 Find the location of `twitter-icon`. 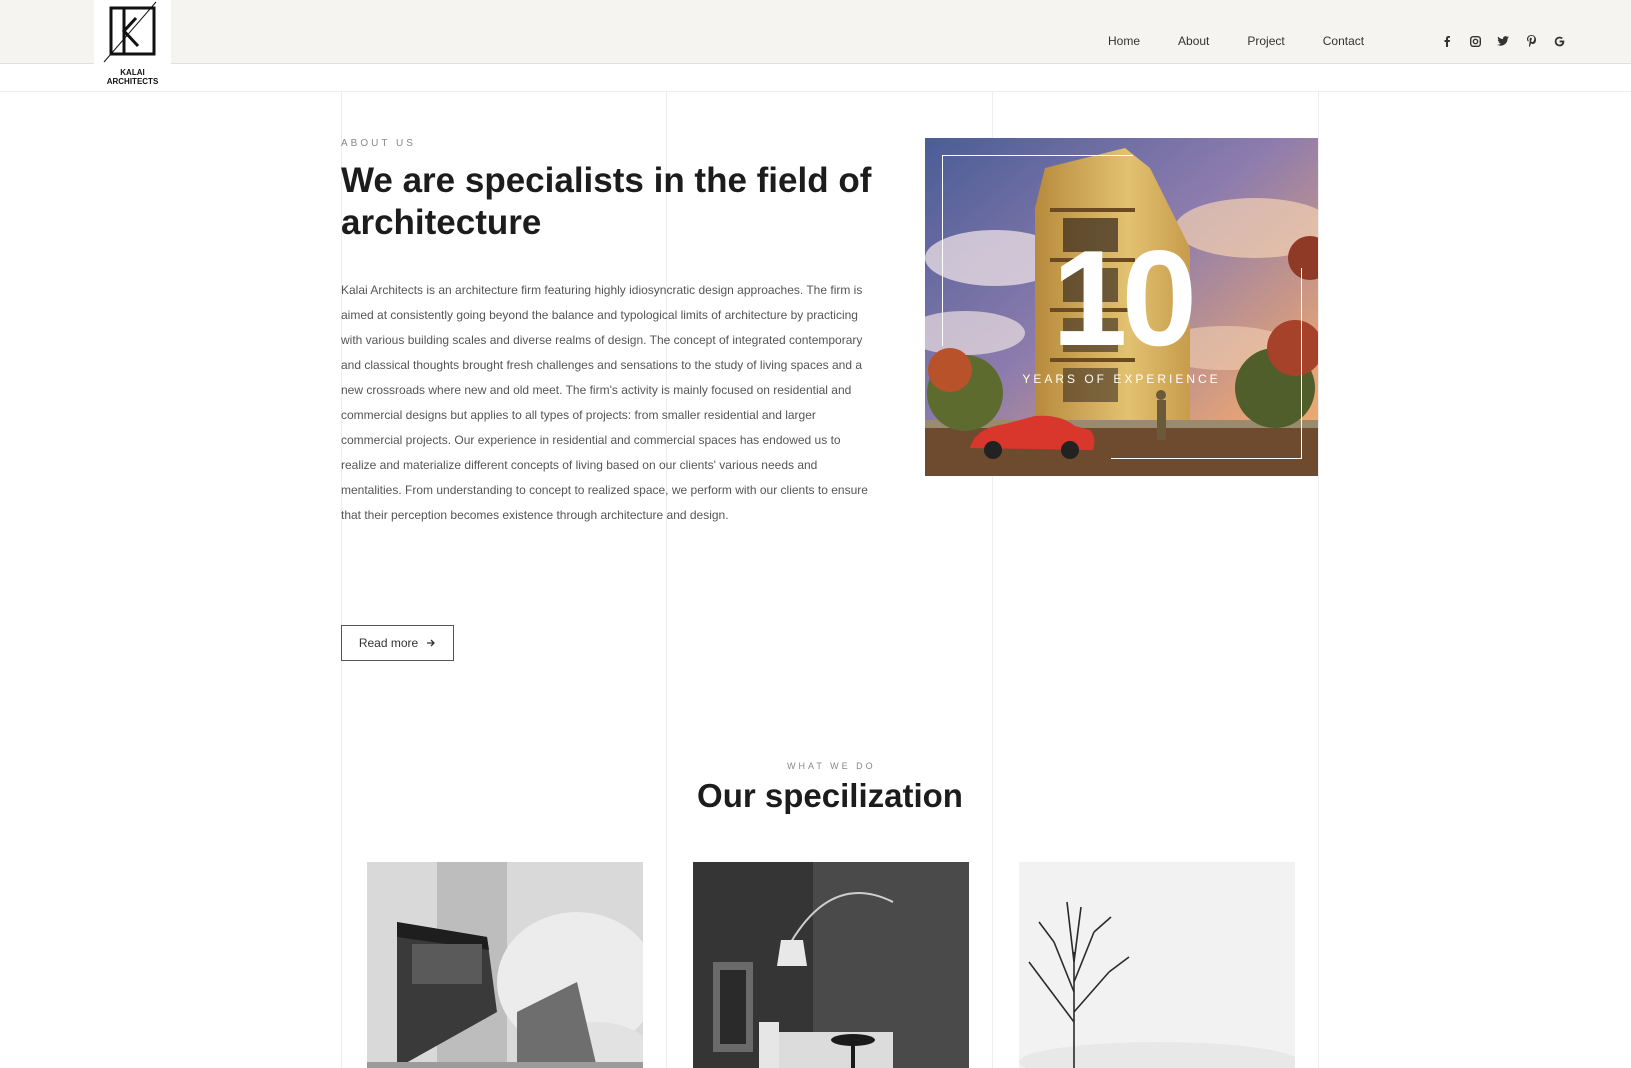

twitter-icon is located at coordinates (1503, 41).